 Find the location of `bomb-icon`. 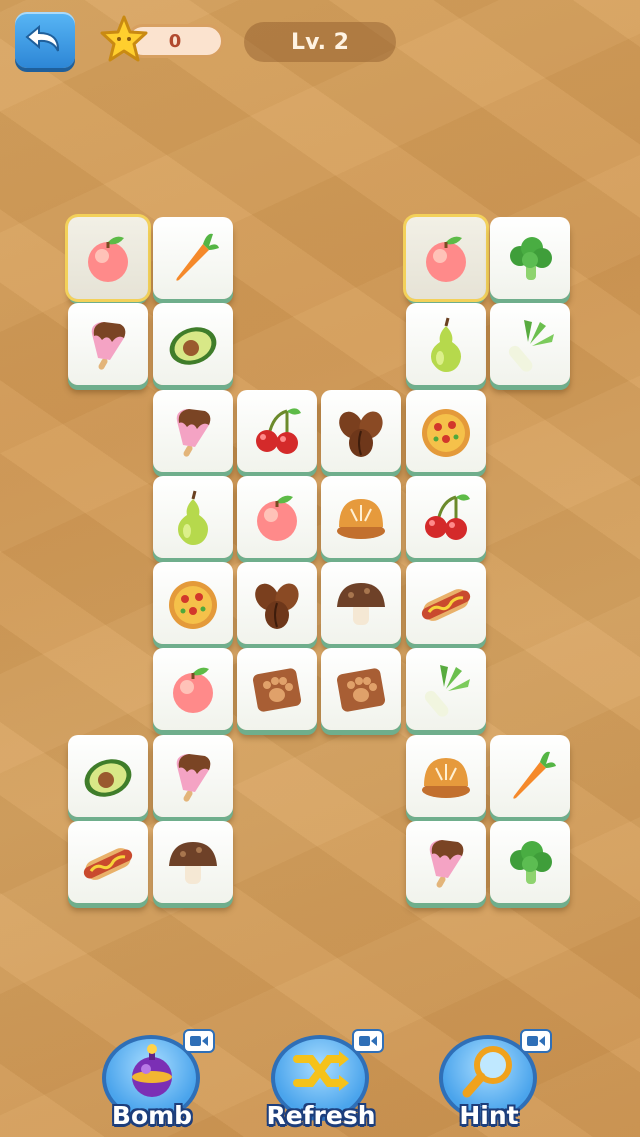

bomb-icon is located at coordinates (152, 1070).